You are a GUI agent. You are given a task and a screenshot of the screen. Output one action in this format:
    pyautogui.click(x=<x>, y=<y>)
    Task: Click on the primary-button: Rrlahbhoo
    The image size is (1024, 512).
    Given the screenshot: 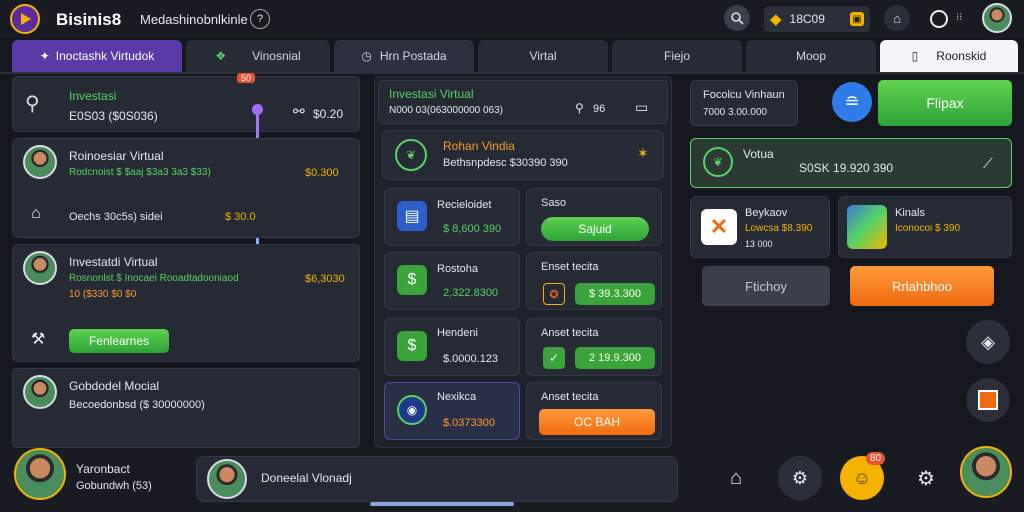 What is the action you would take?
    pyautogui.click(x=922, y=286)
    